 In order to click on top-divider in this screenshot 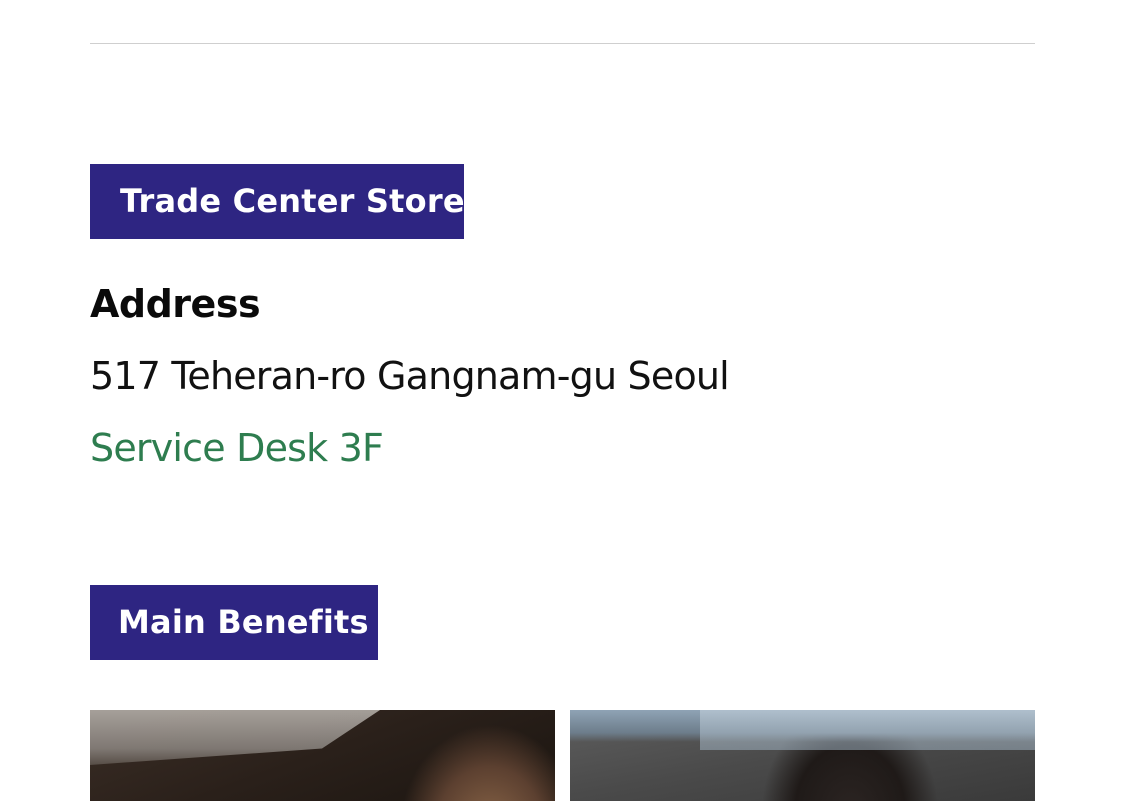, I will do `click(562, 43)`.